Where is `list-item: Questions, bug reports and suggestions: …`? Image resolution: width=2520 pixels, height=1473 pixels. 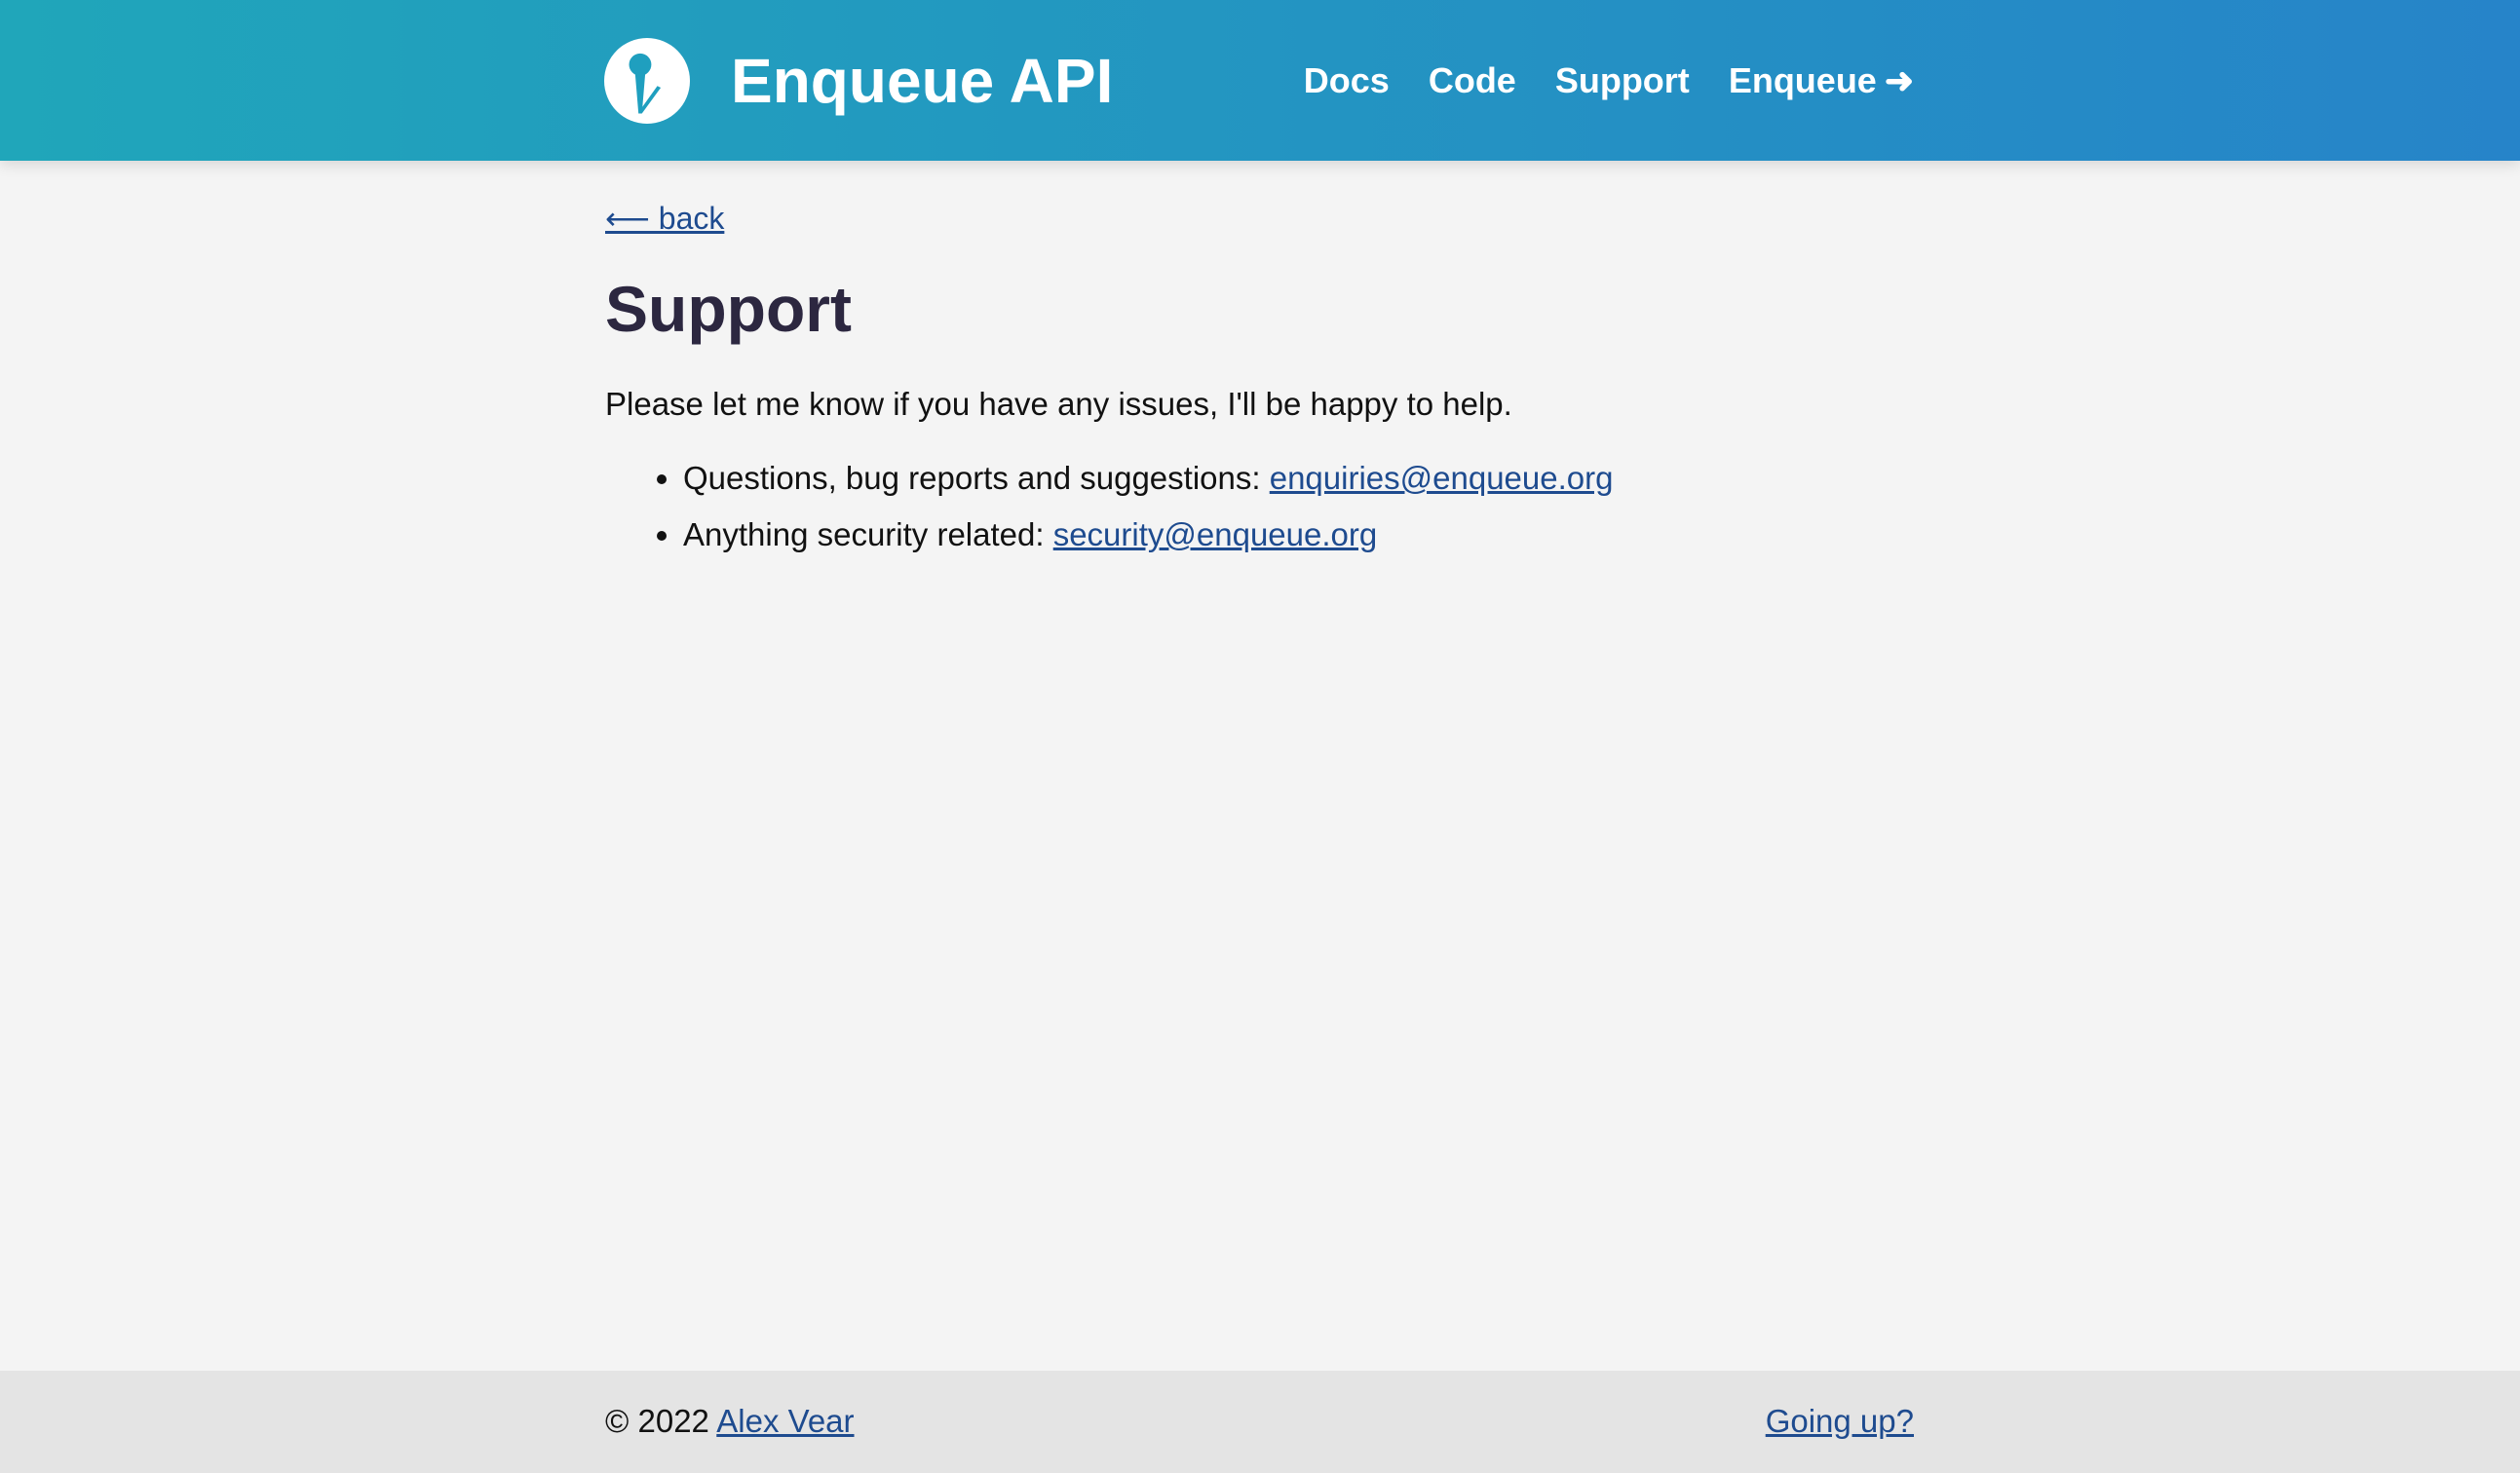 list-item: Questions, bug reports and suggestions: … is located at coordinates (1299, 478).